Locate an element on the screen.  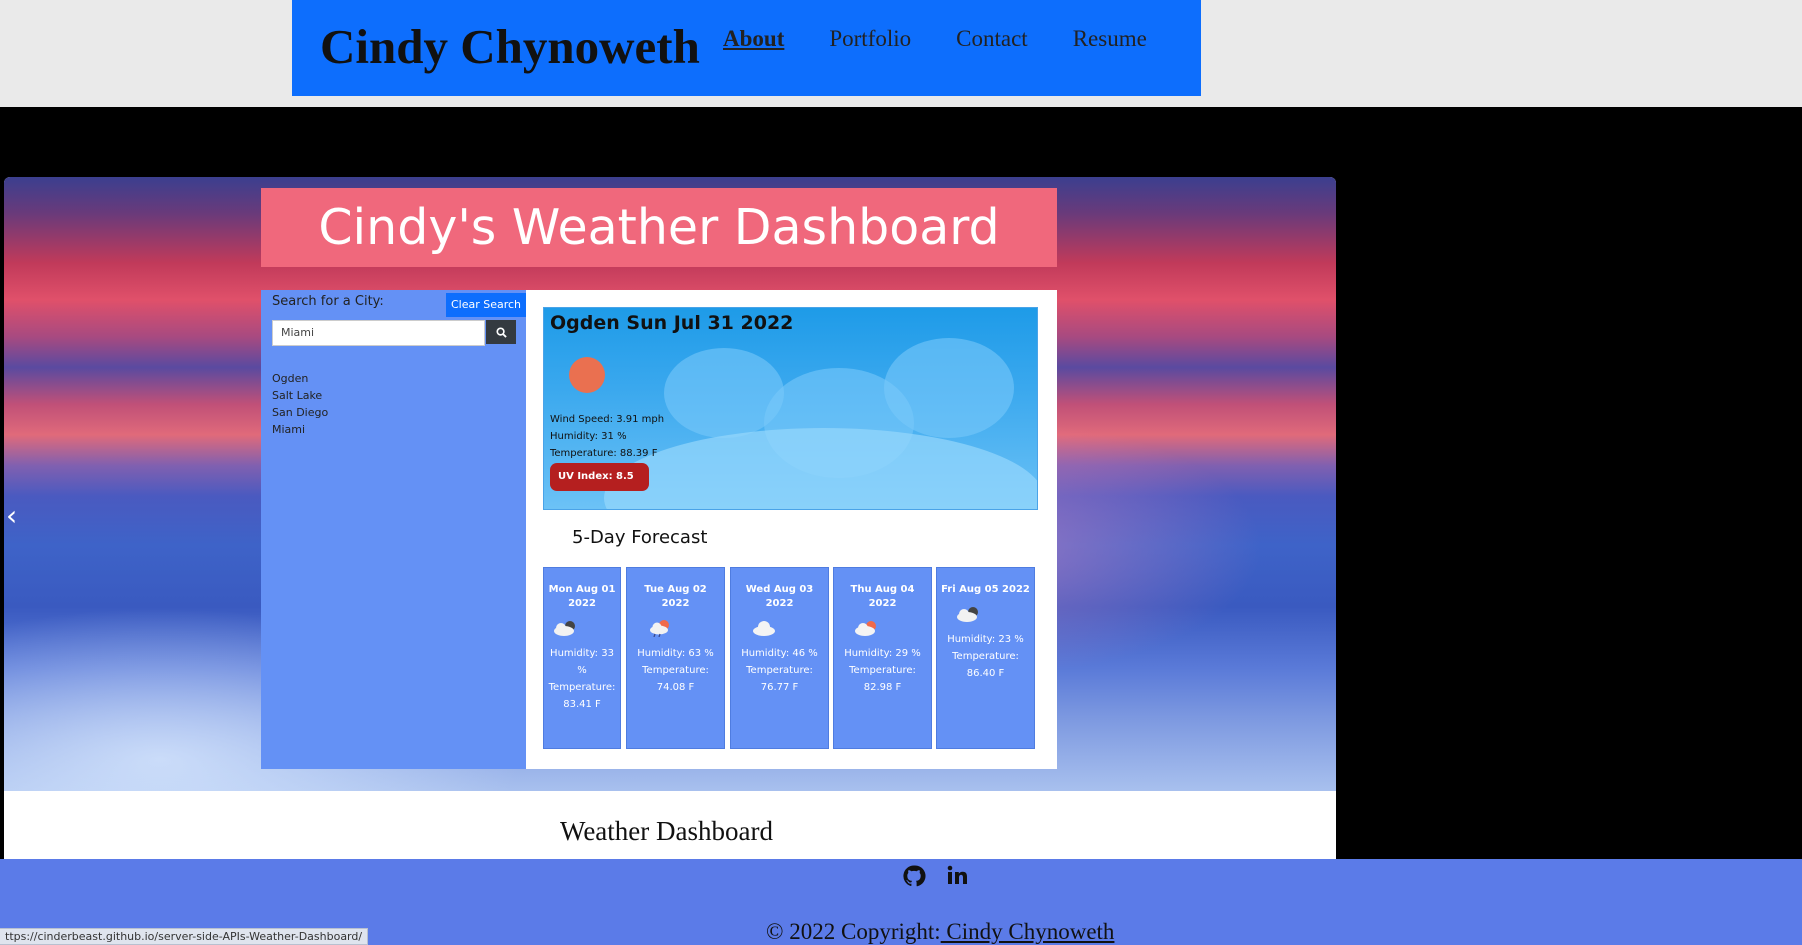
wind-speed: Wind Speed: 3.91 mph is located at coordinates (607, 419).